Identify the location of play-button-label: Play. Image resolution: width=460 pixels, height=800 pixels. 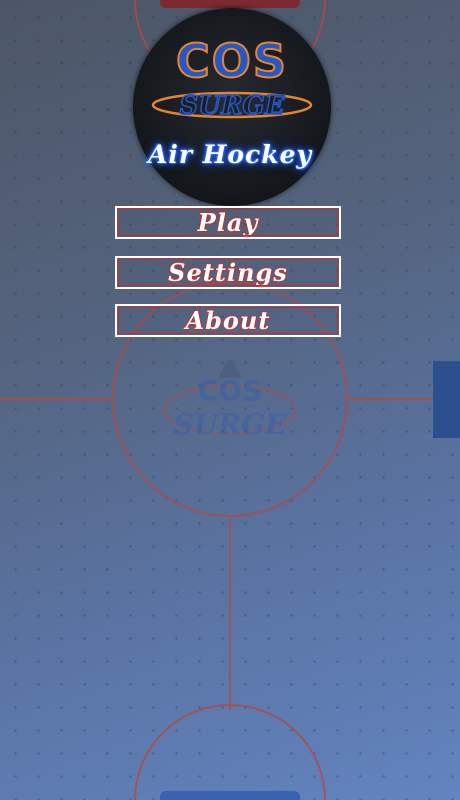
(228, 222).